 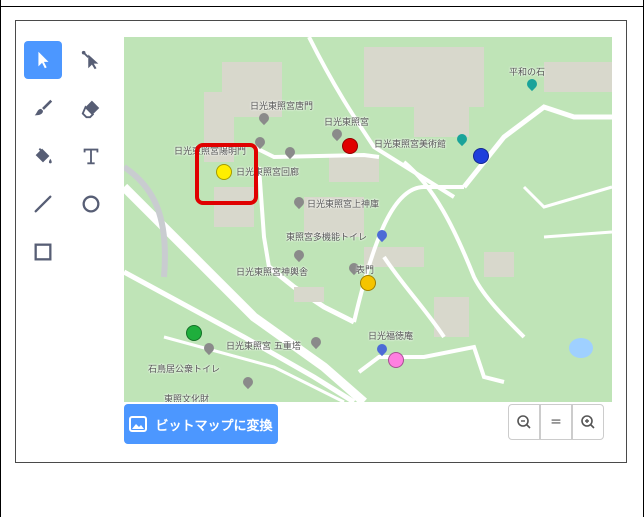 I want to click on line-tool, so click(x=43, y=204).